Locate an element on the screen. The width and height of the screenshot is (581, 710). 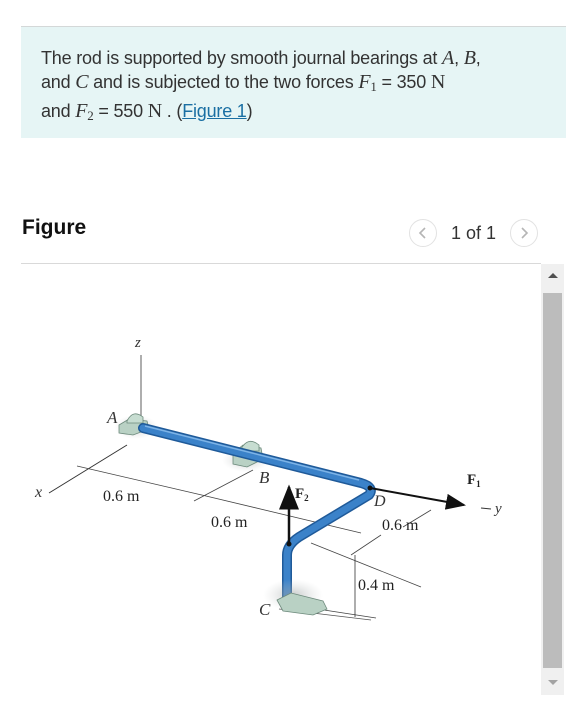
figure-link: Figure 1 is located at coordinates (214, 111).